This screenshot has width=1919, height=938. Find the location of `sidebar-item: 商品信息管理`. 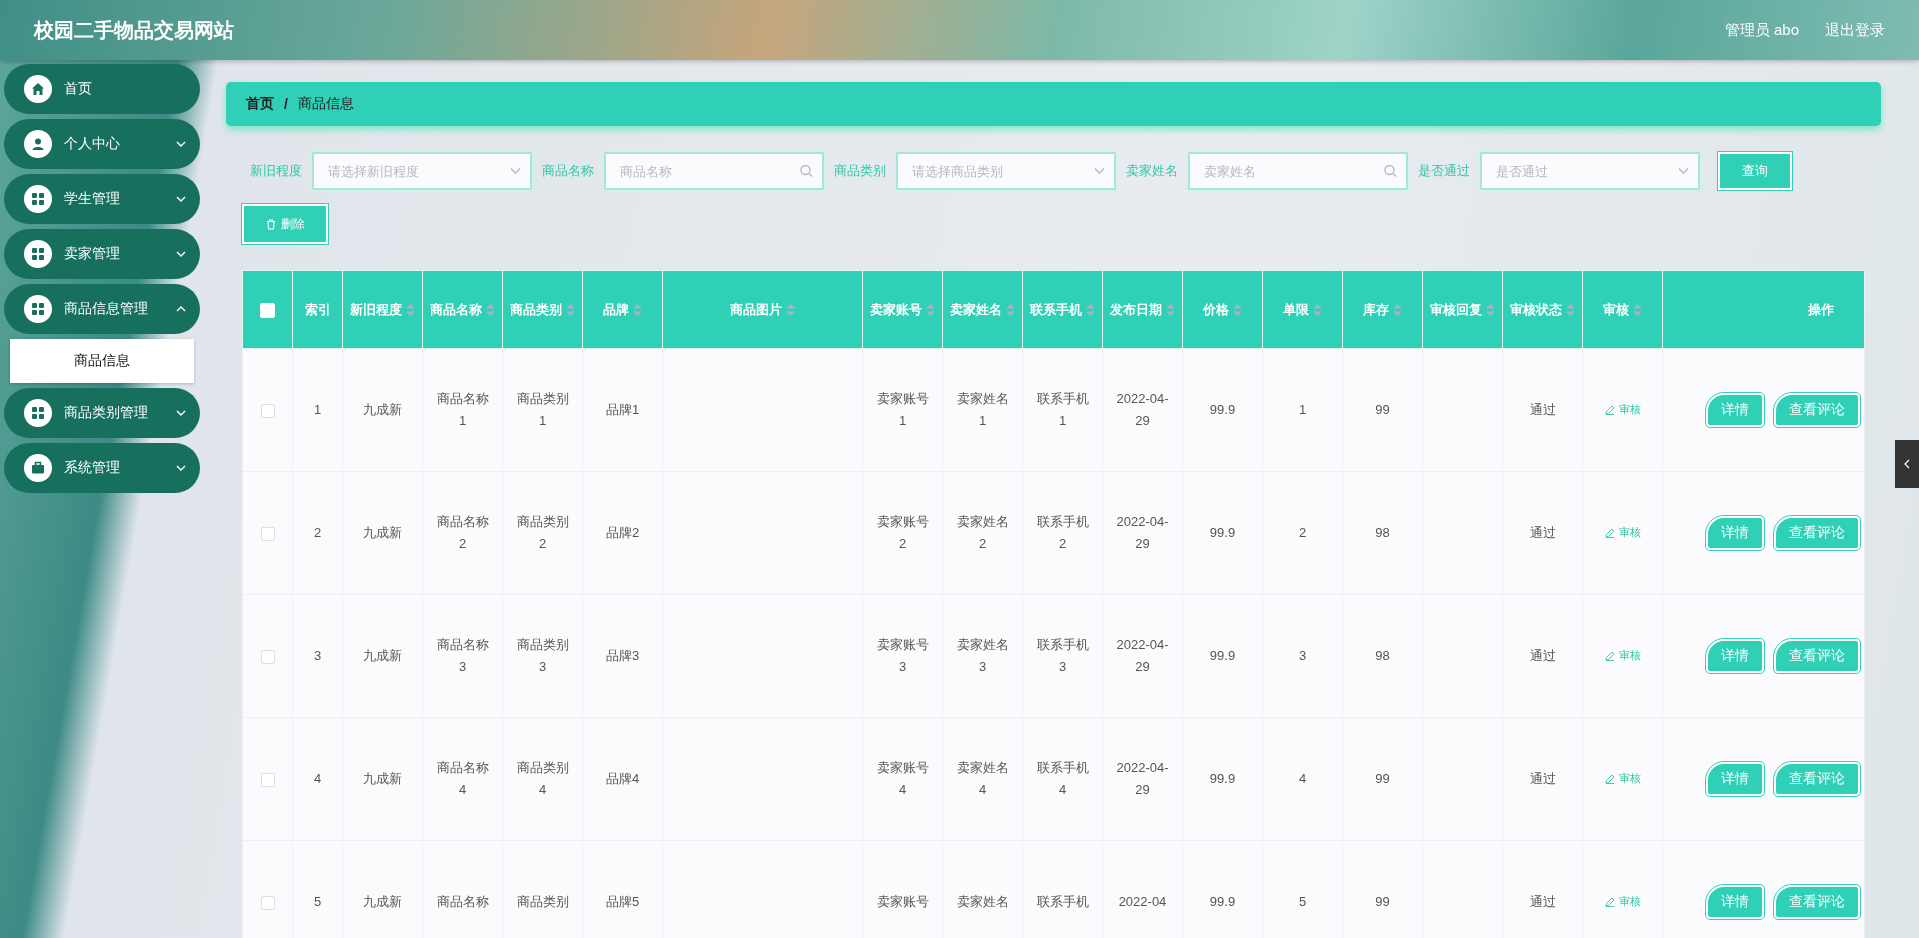

sidebar-item: 商品信息管理 is located at coordinates (102, 309).